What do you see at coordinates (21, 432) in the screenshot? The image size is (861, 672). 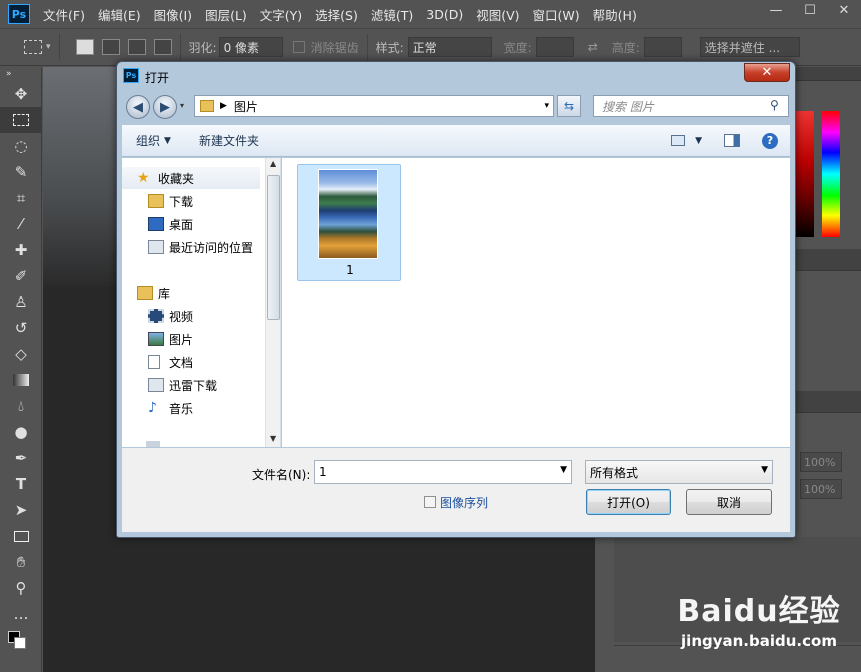 I see `dodge-tool-icon: ●` at bounding box center [21, 432].